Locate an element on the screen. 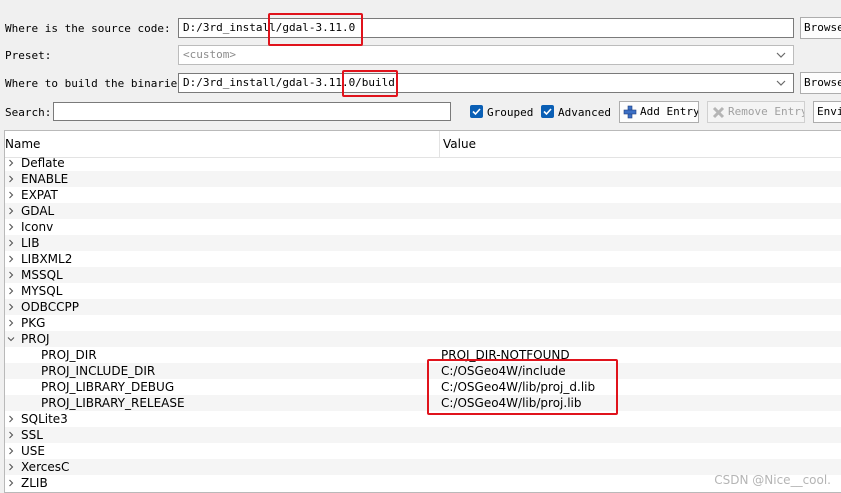 This screenshot has height=493, width=841. tree-row-name: ODBCCPP is located at coordinates (50, 307).